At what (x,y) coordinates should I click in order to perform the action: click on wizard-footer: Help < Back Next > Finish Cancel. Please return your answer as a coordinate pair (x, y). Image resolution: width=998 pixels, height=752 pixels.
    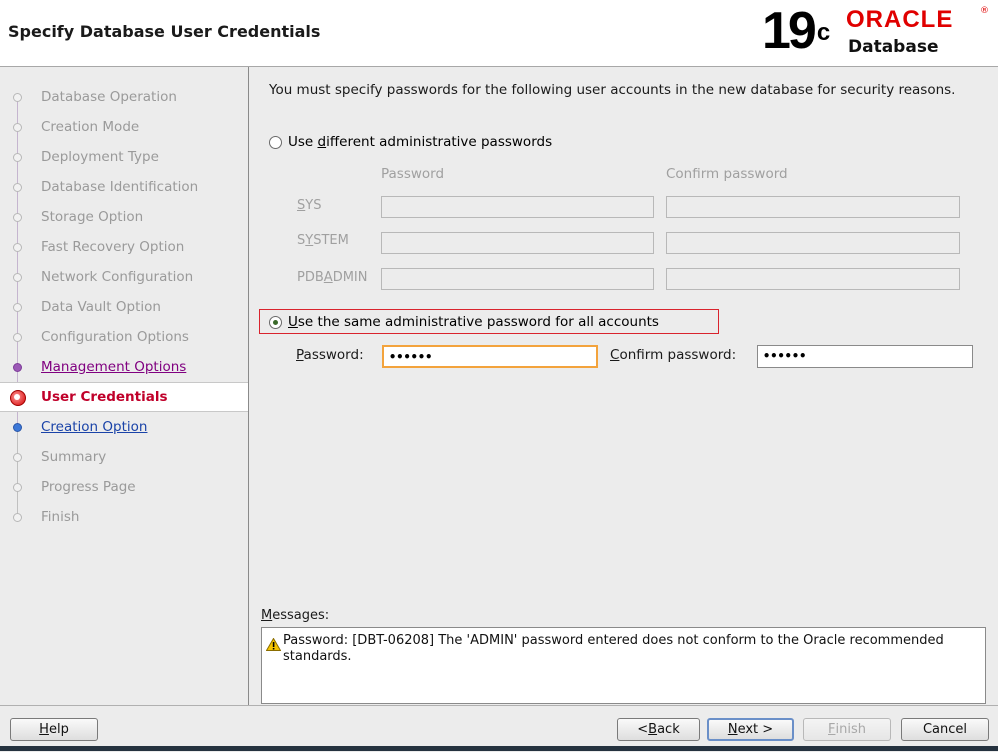
    Looking at the image, I should click on (499, 728).